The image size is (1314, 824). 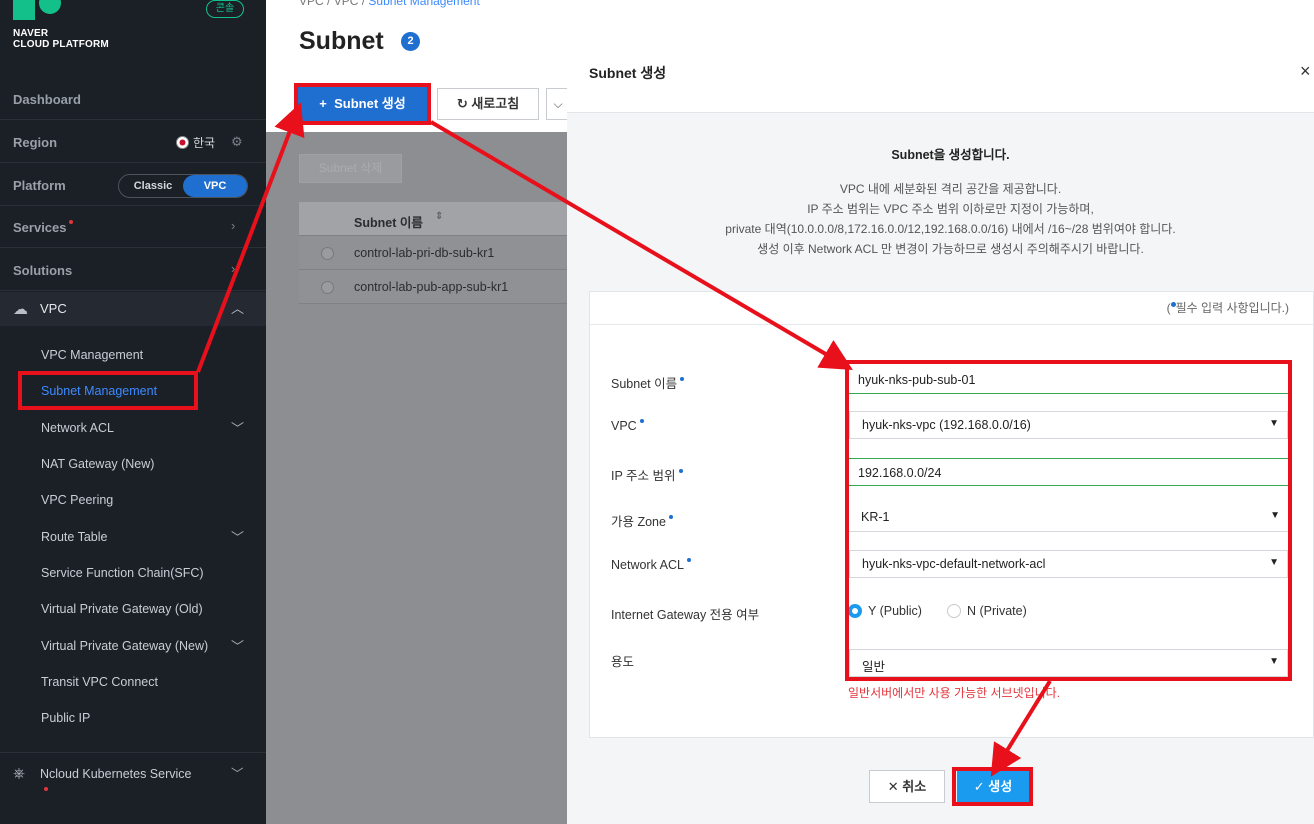 What do you see at coordinates (992, 786) in the screenshot?
I see `highlight-create-button` at bounding box center [992, 786].